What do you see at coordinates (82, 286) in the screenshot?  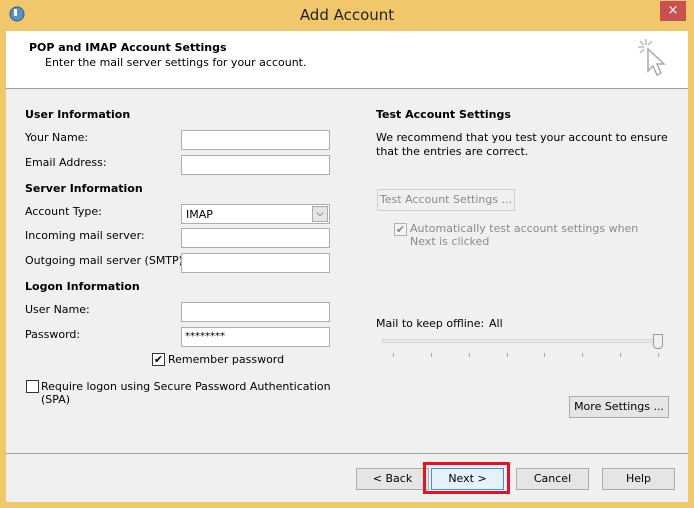 I see `logon-info-heading: Logon Information` at bounding box center [82, 286].